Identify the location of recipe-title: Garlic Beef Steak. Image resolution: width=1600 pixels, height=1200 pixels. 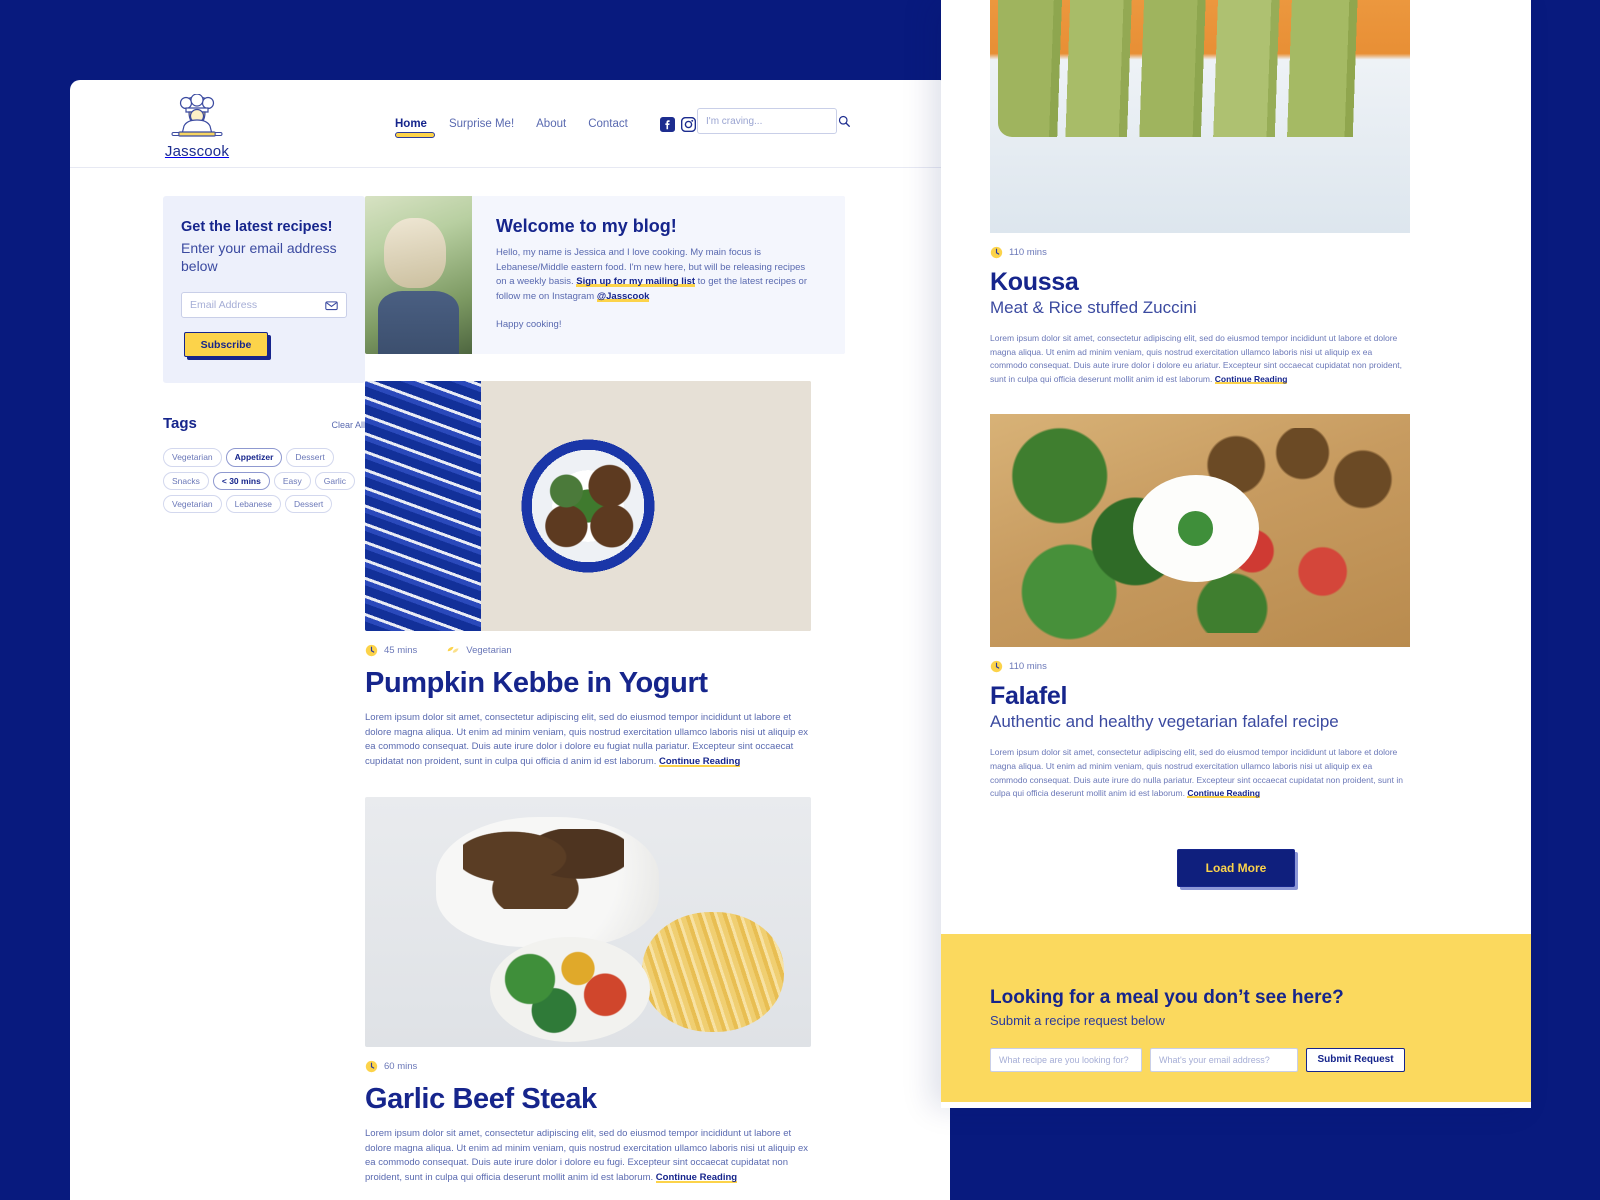
(605, 1099).